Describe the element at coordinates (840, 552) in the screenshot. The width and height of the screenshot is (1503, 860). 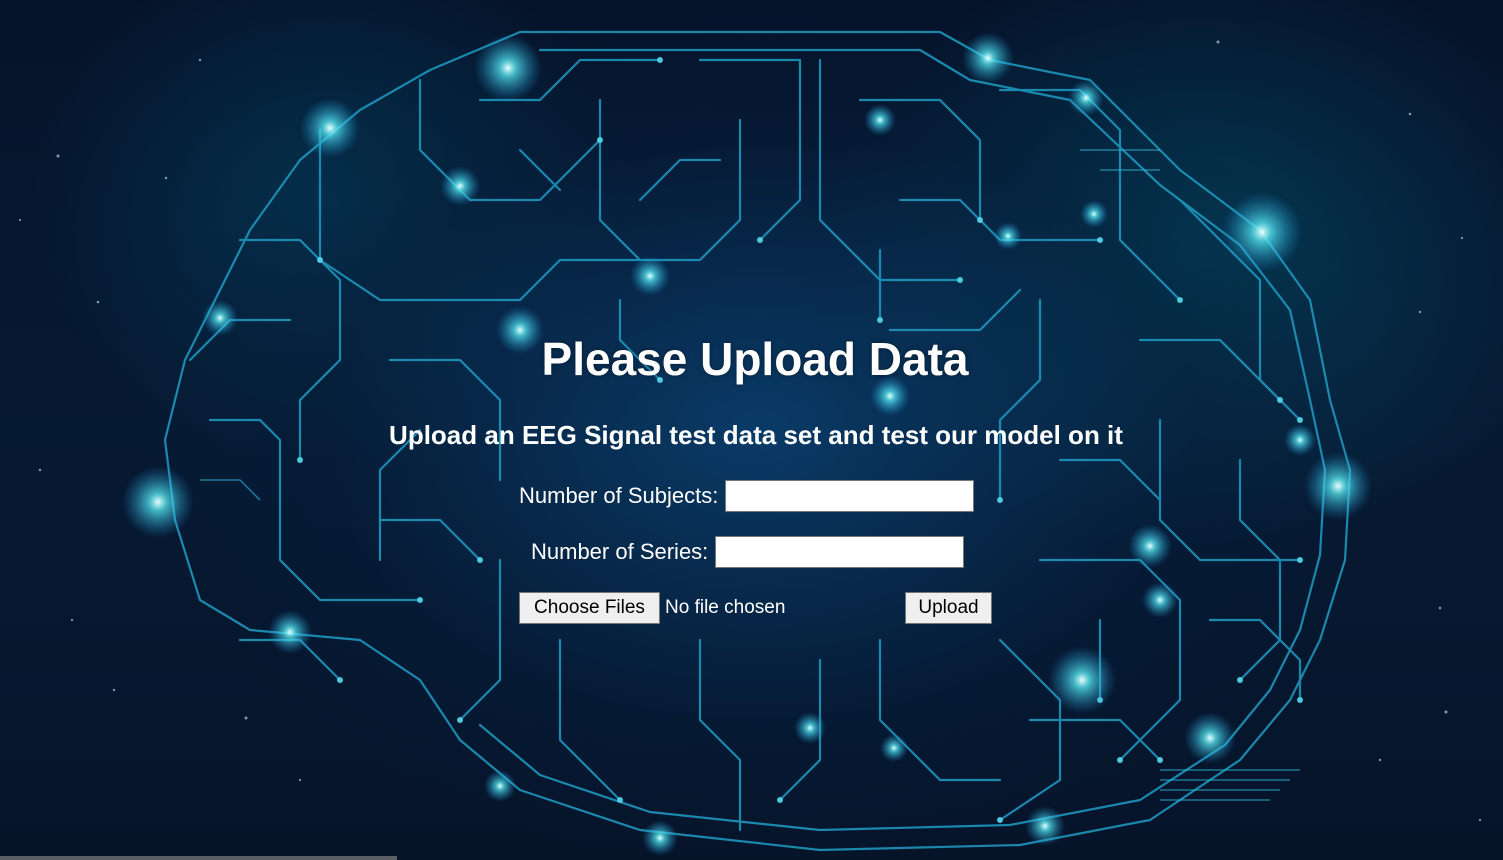
I see `series-input` at that location.